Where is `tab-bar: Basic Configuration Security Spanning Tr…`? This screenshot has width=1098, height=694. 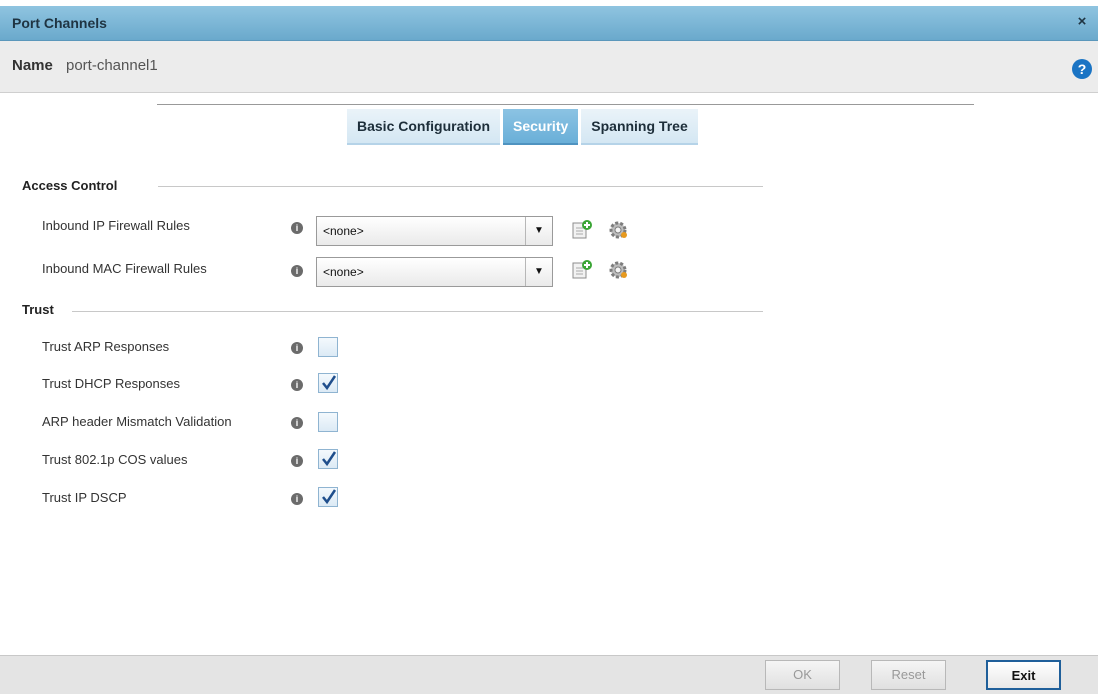 tab-bar: Basic Configuration Security Spanning Tr… is located at coordinates (524, 127).